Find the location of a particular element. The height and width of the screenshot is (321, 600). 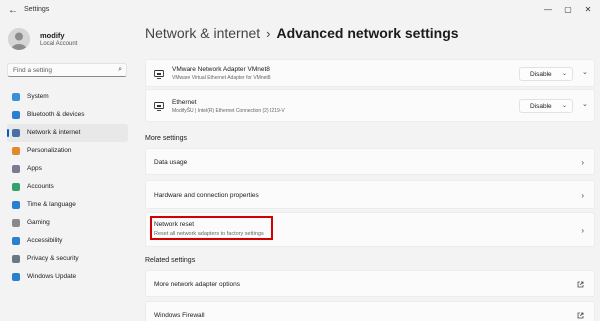

brush-icon is located at coordinates (16, 151).